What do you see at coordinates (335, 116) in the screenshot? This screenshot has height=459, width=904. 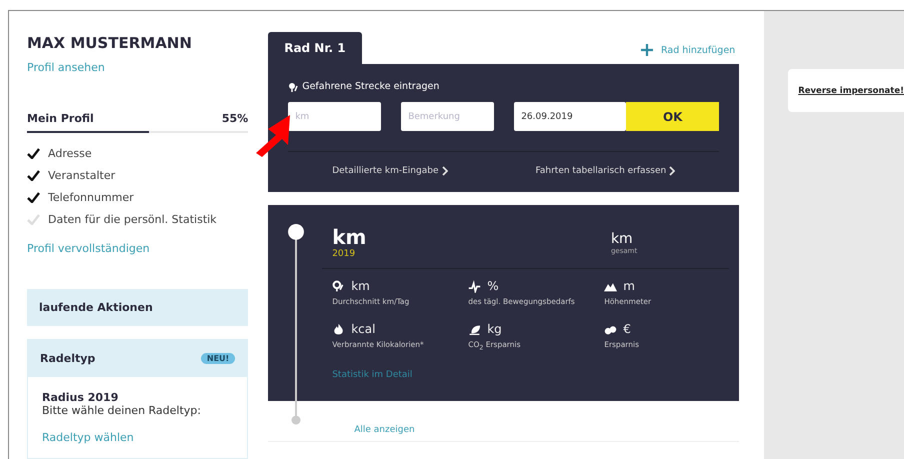 I see `km-input: km` at bounding box center [335, 116].